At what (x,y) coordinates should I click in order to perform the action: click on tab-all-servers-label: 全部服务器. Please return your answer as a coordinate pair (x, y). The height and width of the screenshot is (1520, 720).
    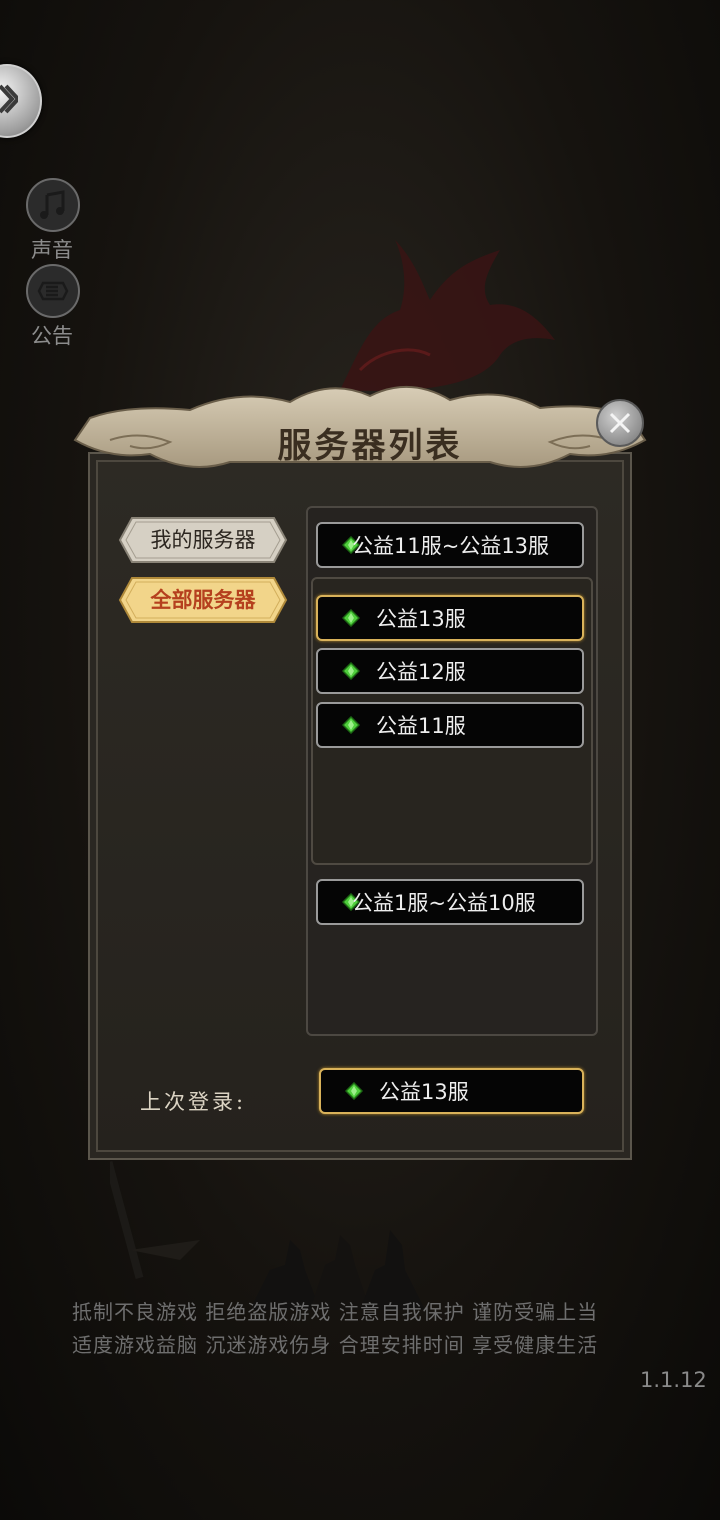
    Looking at the image, I should click on (203, 600).